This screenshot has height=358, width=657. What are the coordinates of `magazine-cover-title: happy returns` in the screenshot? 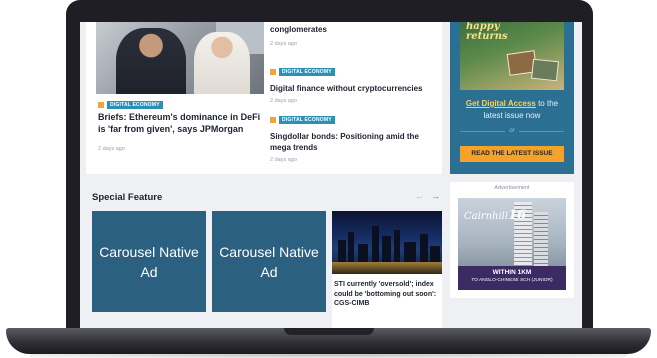 It's located at (487, 32).